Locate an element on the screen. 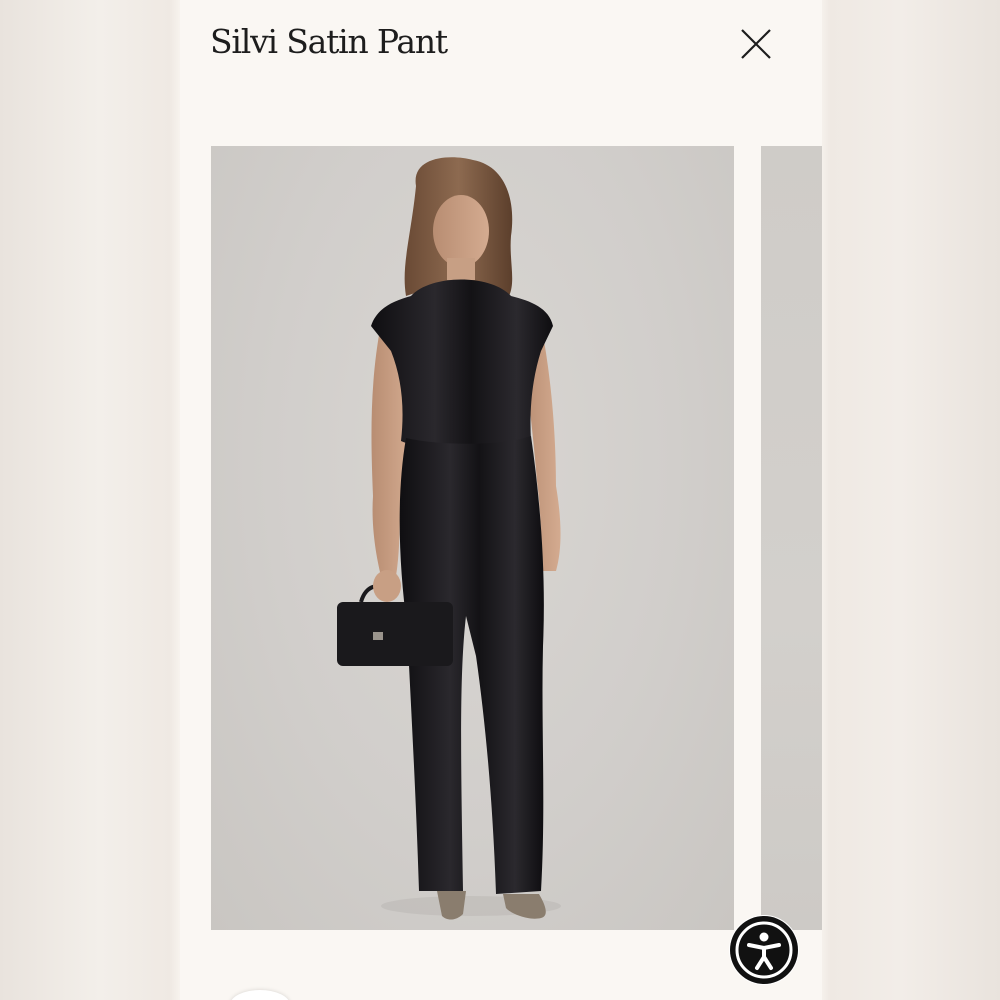 The image size is (1000, 1000). close-button is located at coordinates (756, 44).